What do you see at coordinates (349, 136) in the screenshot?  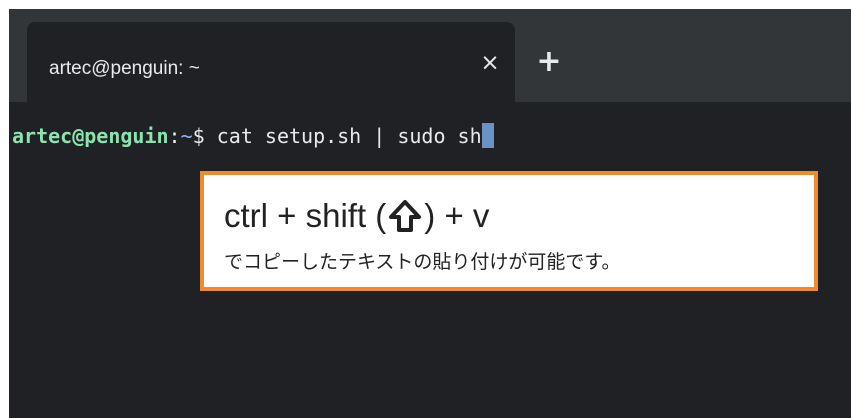 I see `command-text: cat setup.sh | sudo sh` at bounding box center [349, 136].